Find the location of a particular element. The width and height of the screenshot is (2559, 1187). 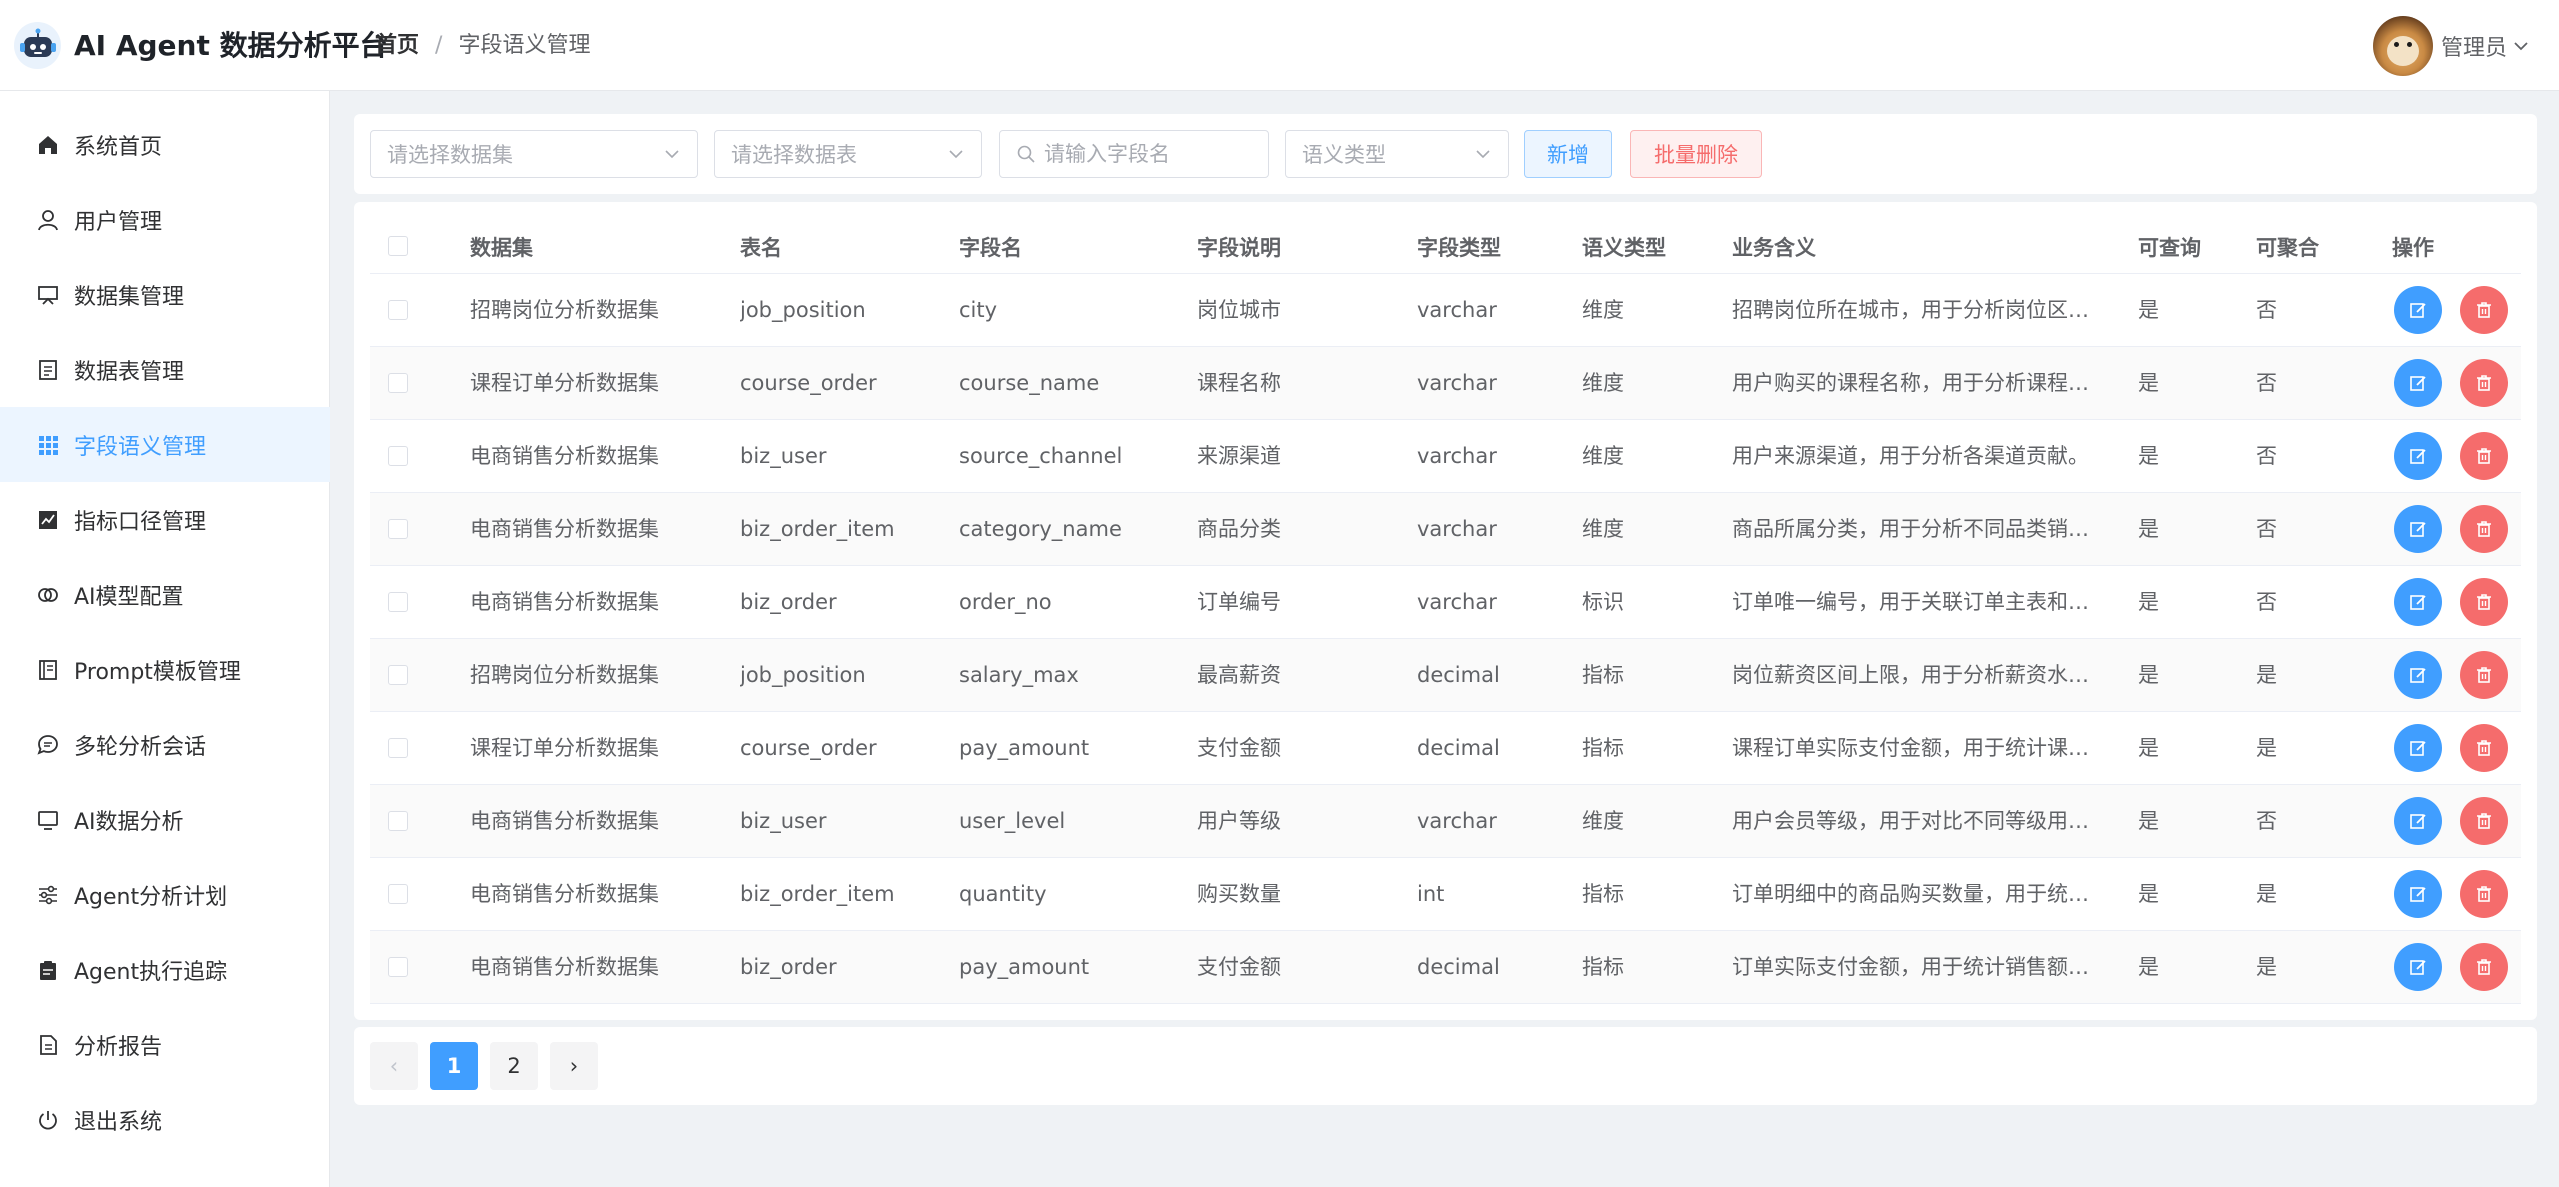

table-select: 请选择数据表 is located at coordinates (848, 154).